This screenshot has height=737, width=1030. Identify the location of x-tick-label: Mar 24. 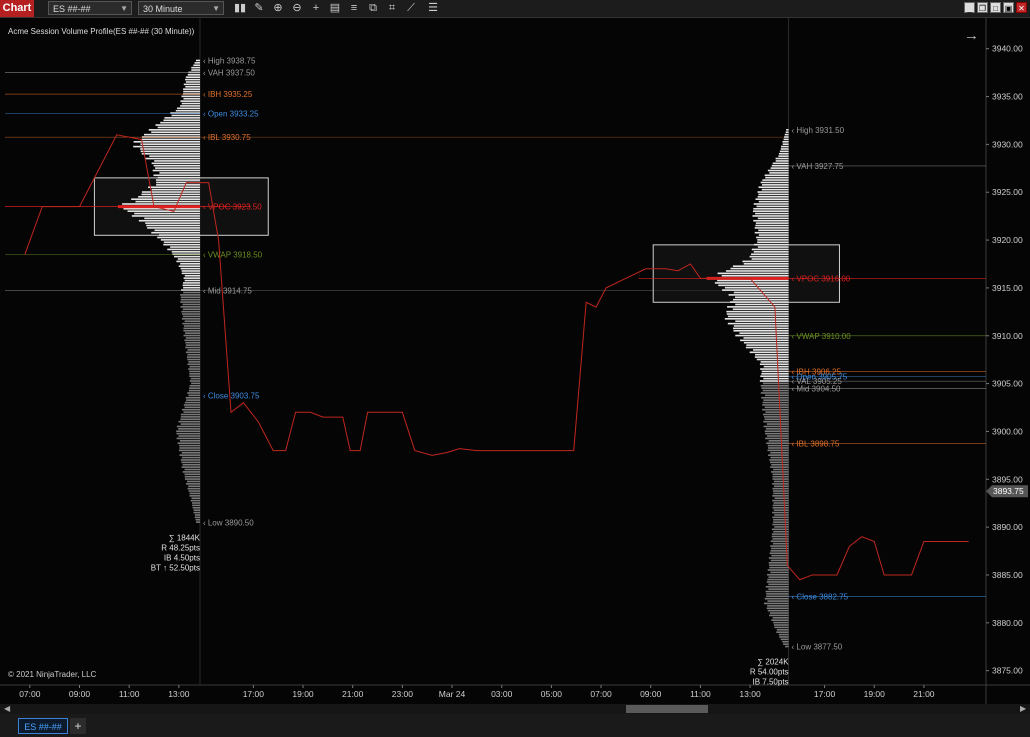
(452, 694).